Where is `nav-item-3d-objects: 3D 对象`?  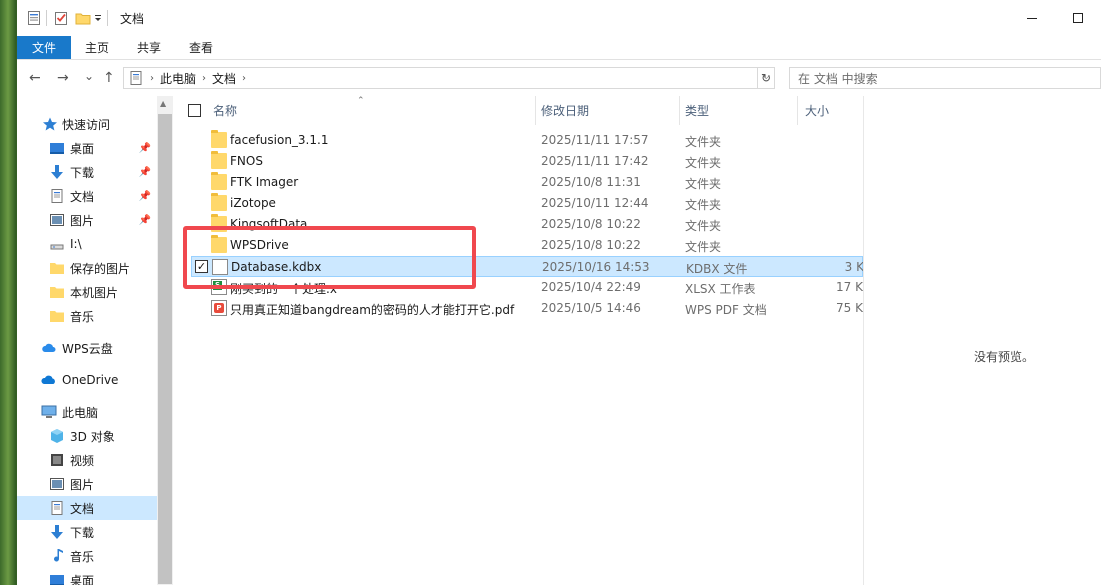
nav-item-3d-objects: 3D 对象 is located at coordinates (87, 436).